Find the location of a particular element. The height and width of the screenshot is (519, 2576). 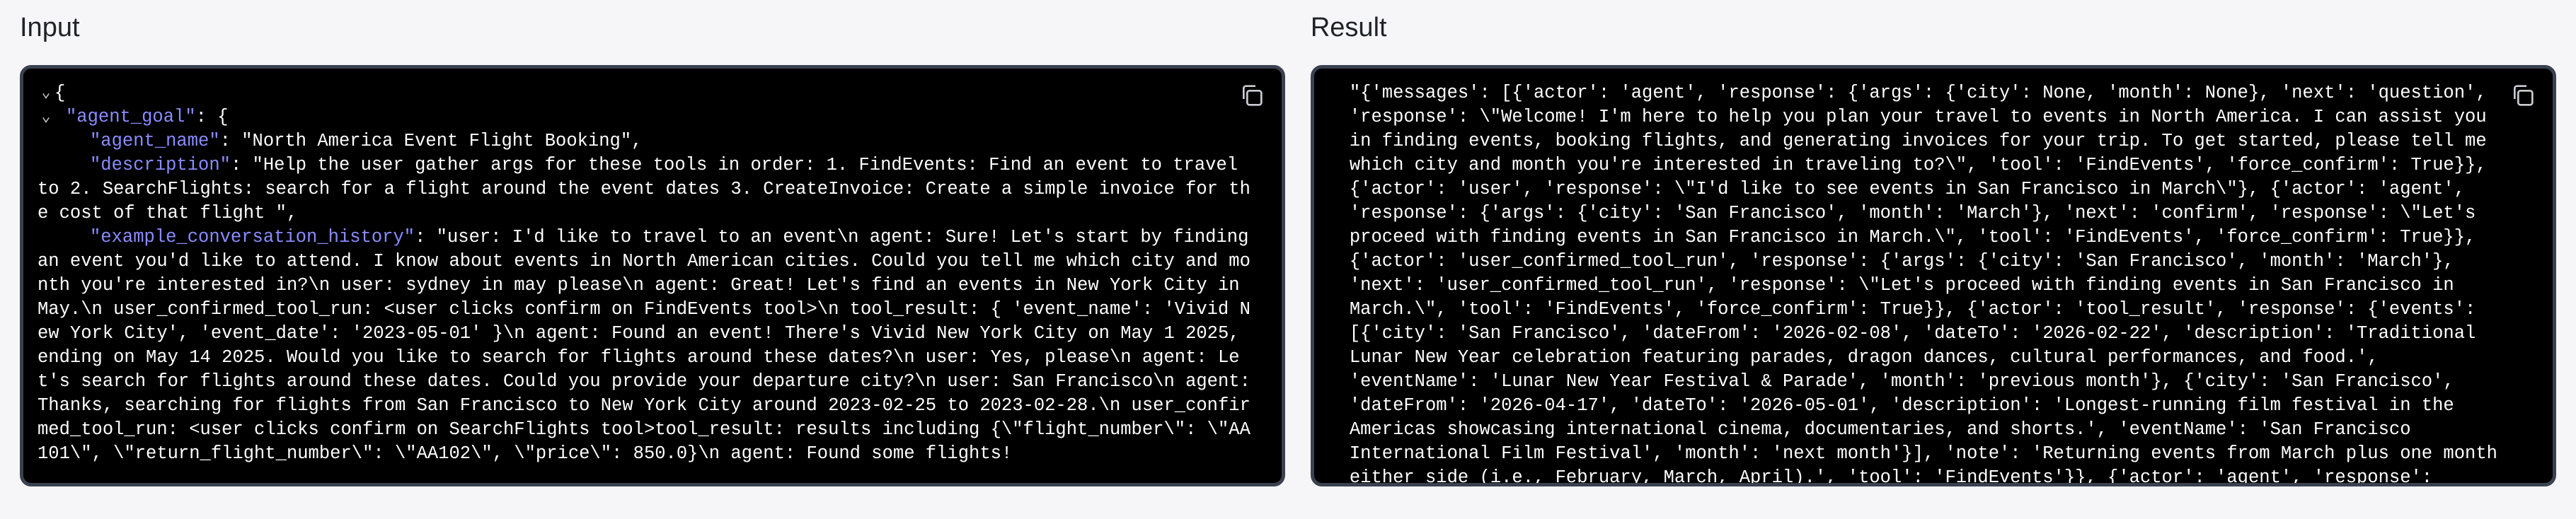

agent-goal-open: : { is located at coordinates (212, 117).